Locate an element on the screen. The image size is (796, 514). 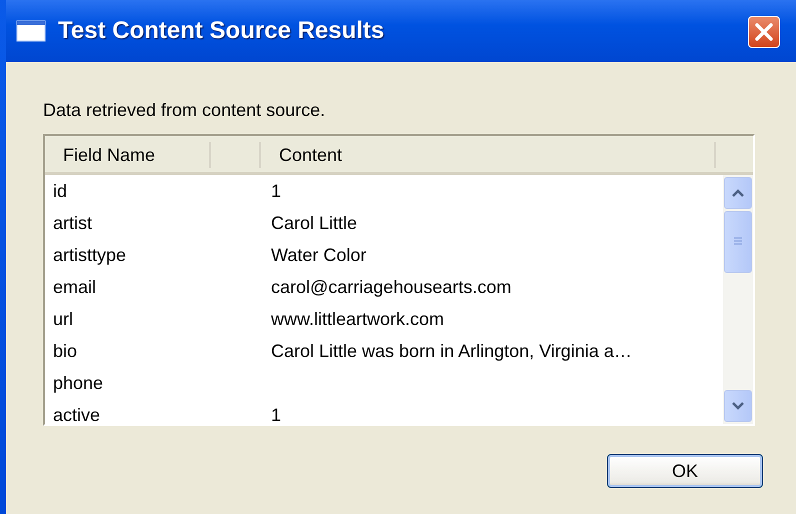
scrollbar is located at coordinates (738, 299).